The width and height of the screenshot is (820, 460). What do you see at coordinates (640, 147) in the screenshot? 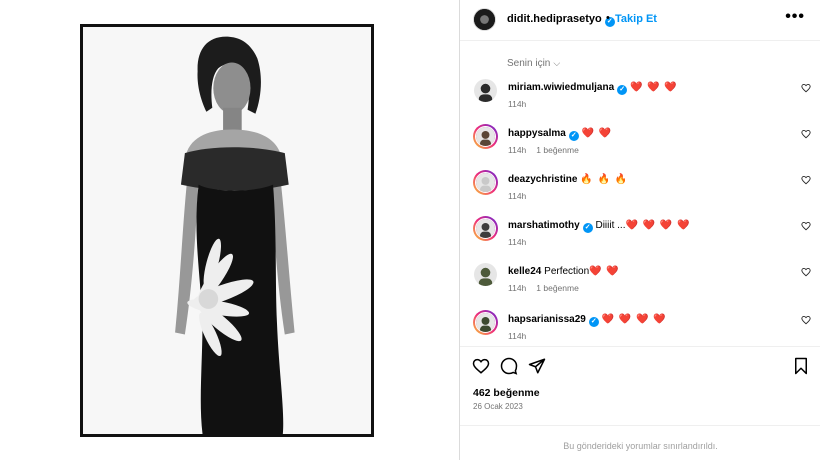
I see `comment-item: happysalma ✓ ❤️ ❤️ 114h 1 beğenme` at bounding box center [640, 147].